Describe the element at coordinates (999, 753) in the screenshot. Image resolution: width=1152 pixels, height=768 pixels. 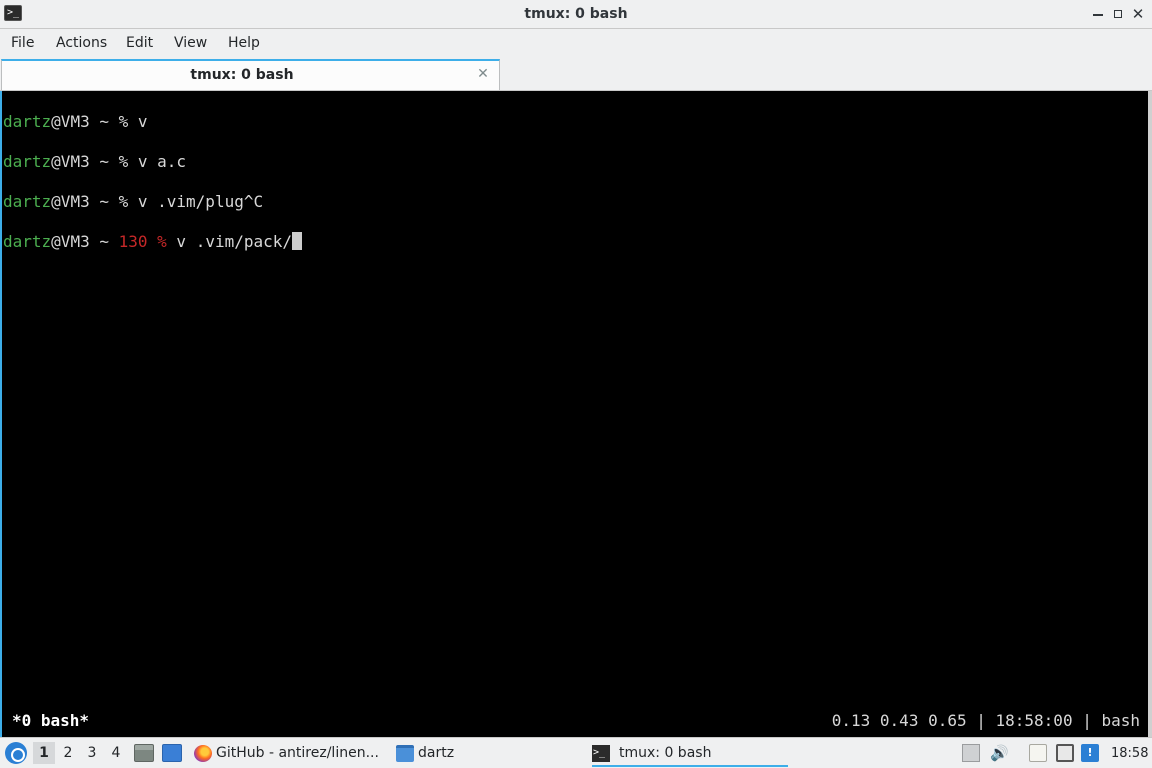
I see `volume-icon: 🔊` at that location.